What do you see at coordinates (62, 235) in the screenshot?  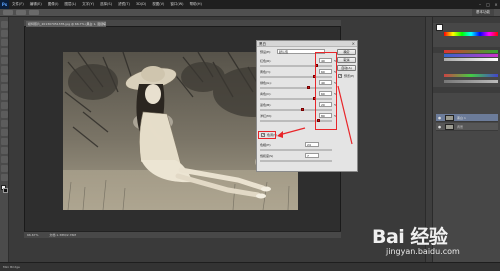 I see `document-size: 文档:1.38M/2.76M` at bounding box center [62, 235].